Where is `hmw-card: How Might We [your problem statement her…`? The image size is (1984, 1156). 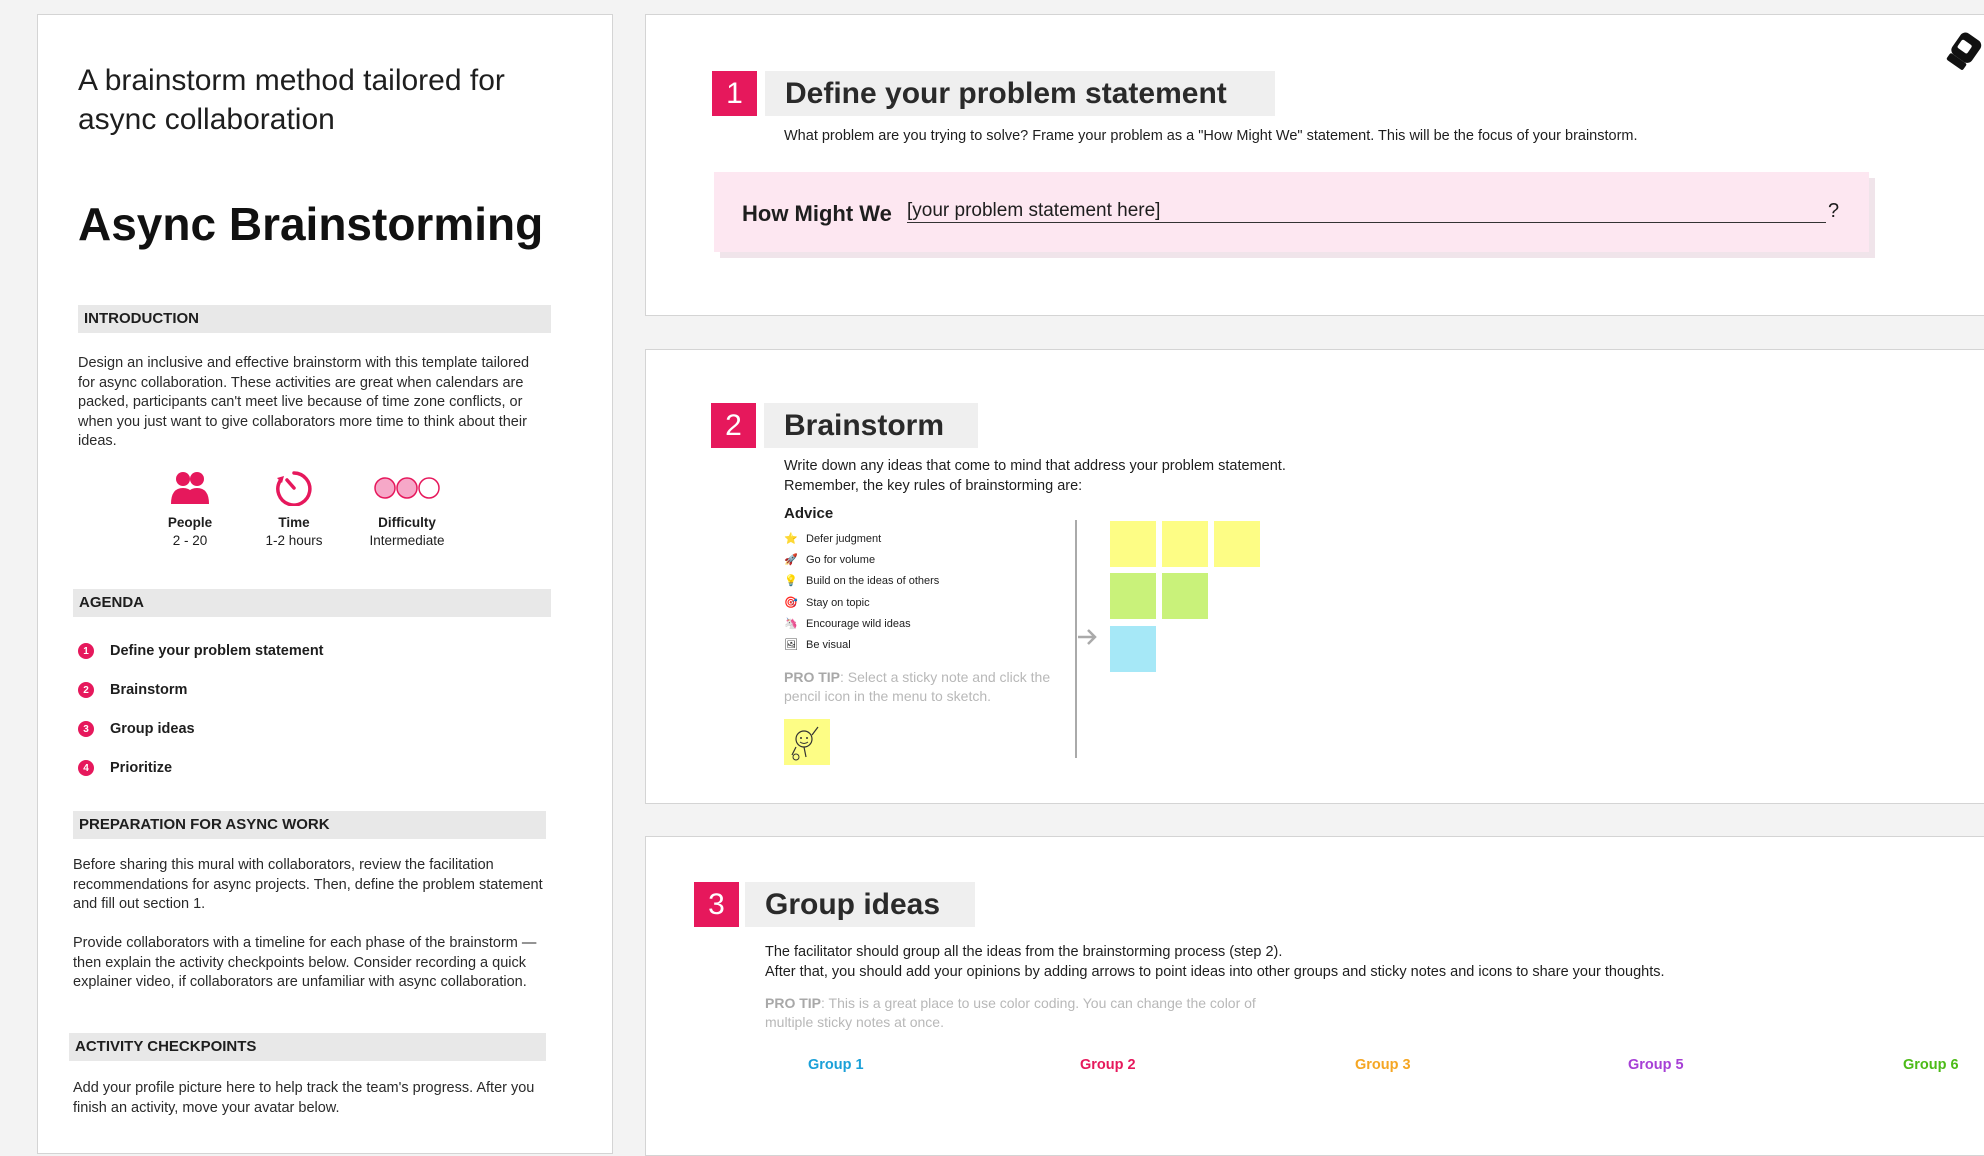 hmw-card: How Might We [your problem statement her… is located at coordinates (1291, 212).